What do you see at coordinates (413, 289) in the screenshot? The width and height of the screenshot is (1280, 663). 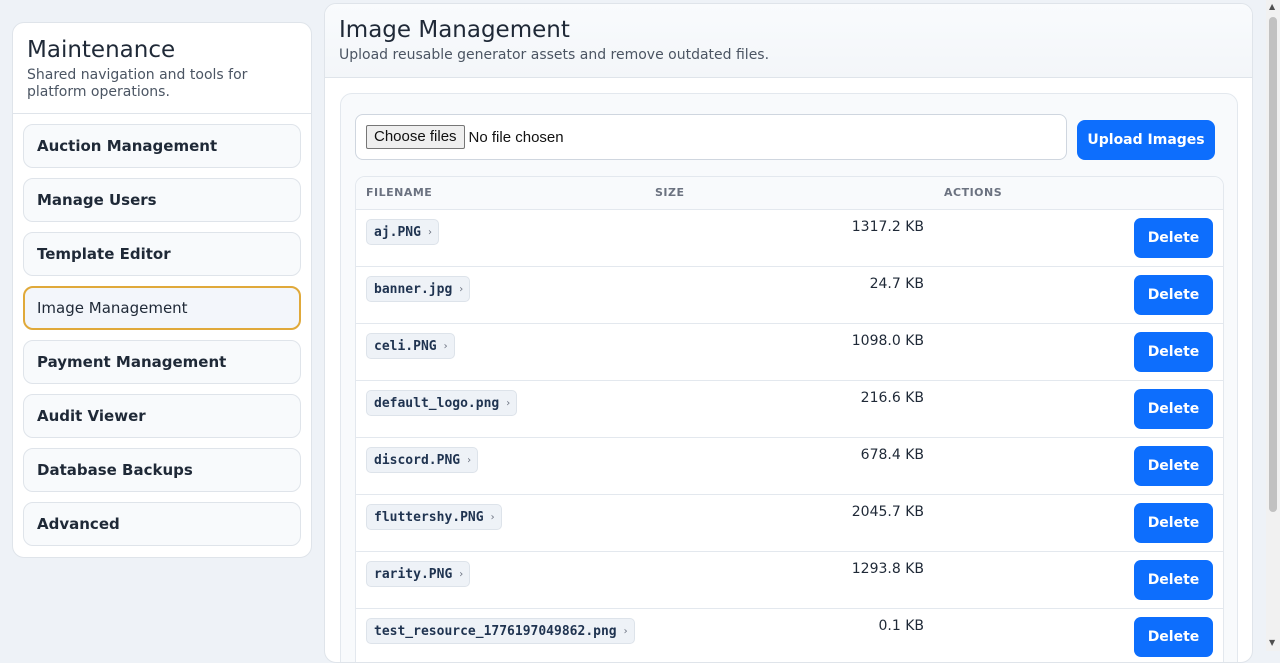 I see `filename-text: banner.jpg` at bounding box center [413, 289].